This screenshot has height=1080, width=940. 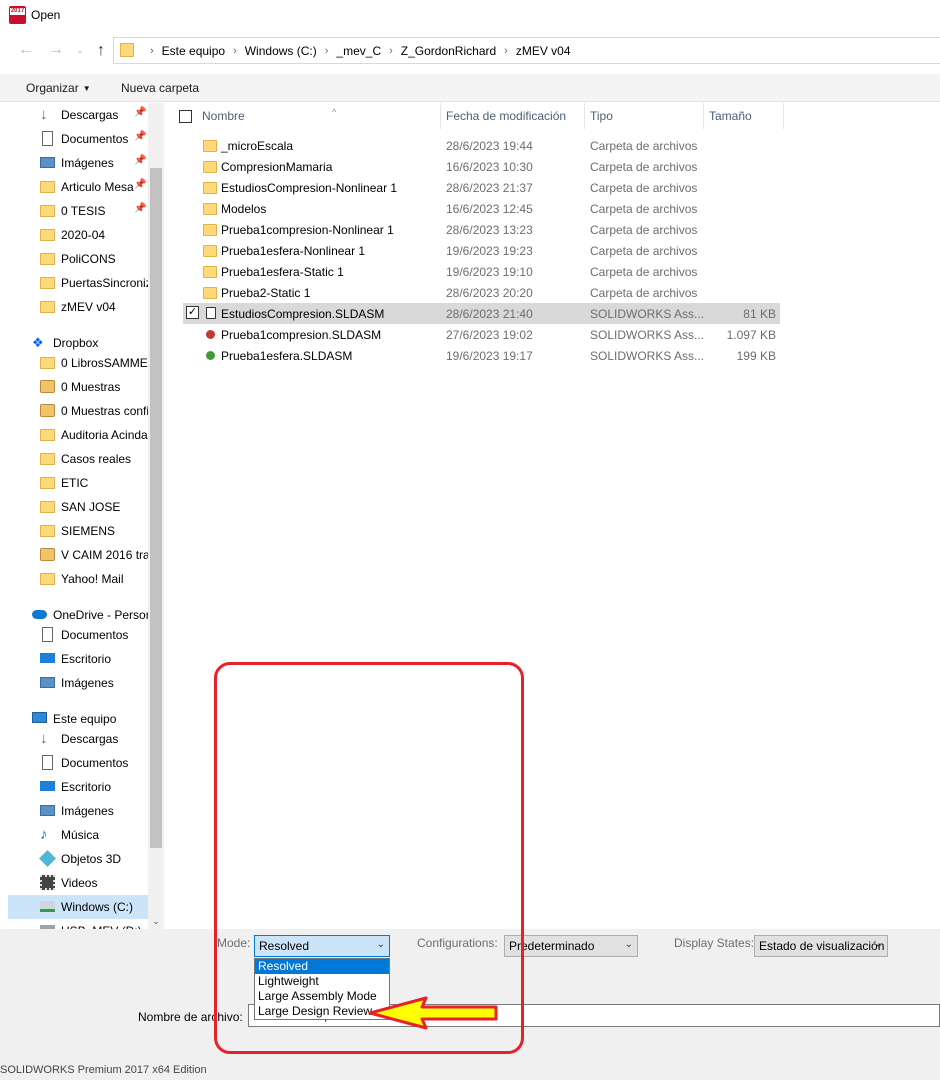 What do you see at coordinates (52, 88) in the screenshot?
I see `organize-label: Organizar` at bounding box center [52, 88].